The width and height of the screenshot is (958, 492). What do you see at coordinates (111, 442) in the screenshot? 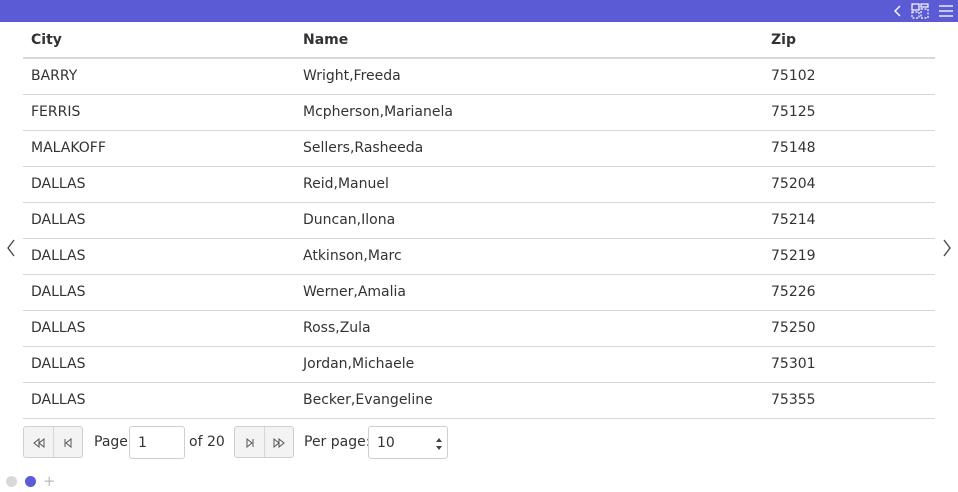
I see `page-label: Page` at bounding box center [111, 442].